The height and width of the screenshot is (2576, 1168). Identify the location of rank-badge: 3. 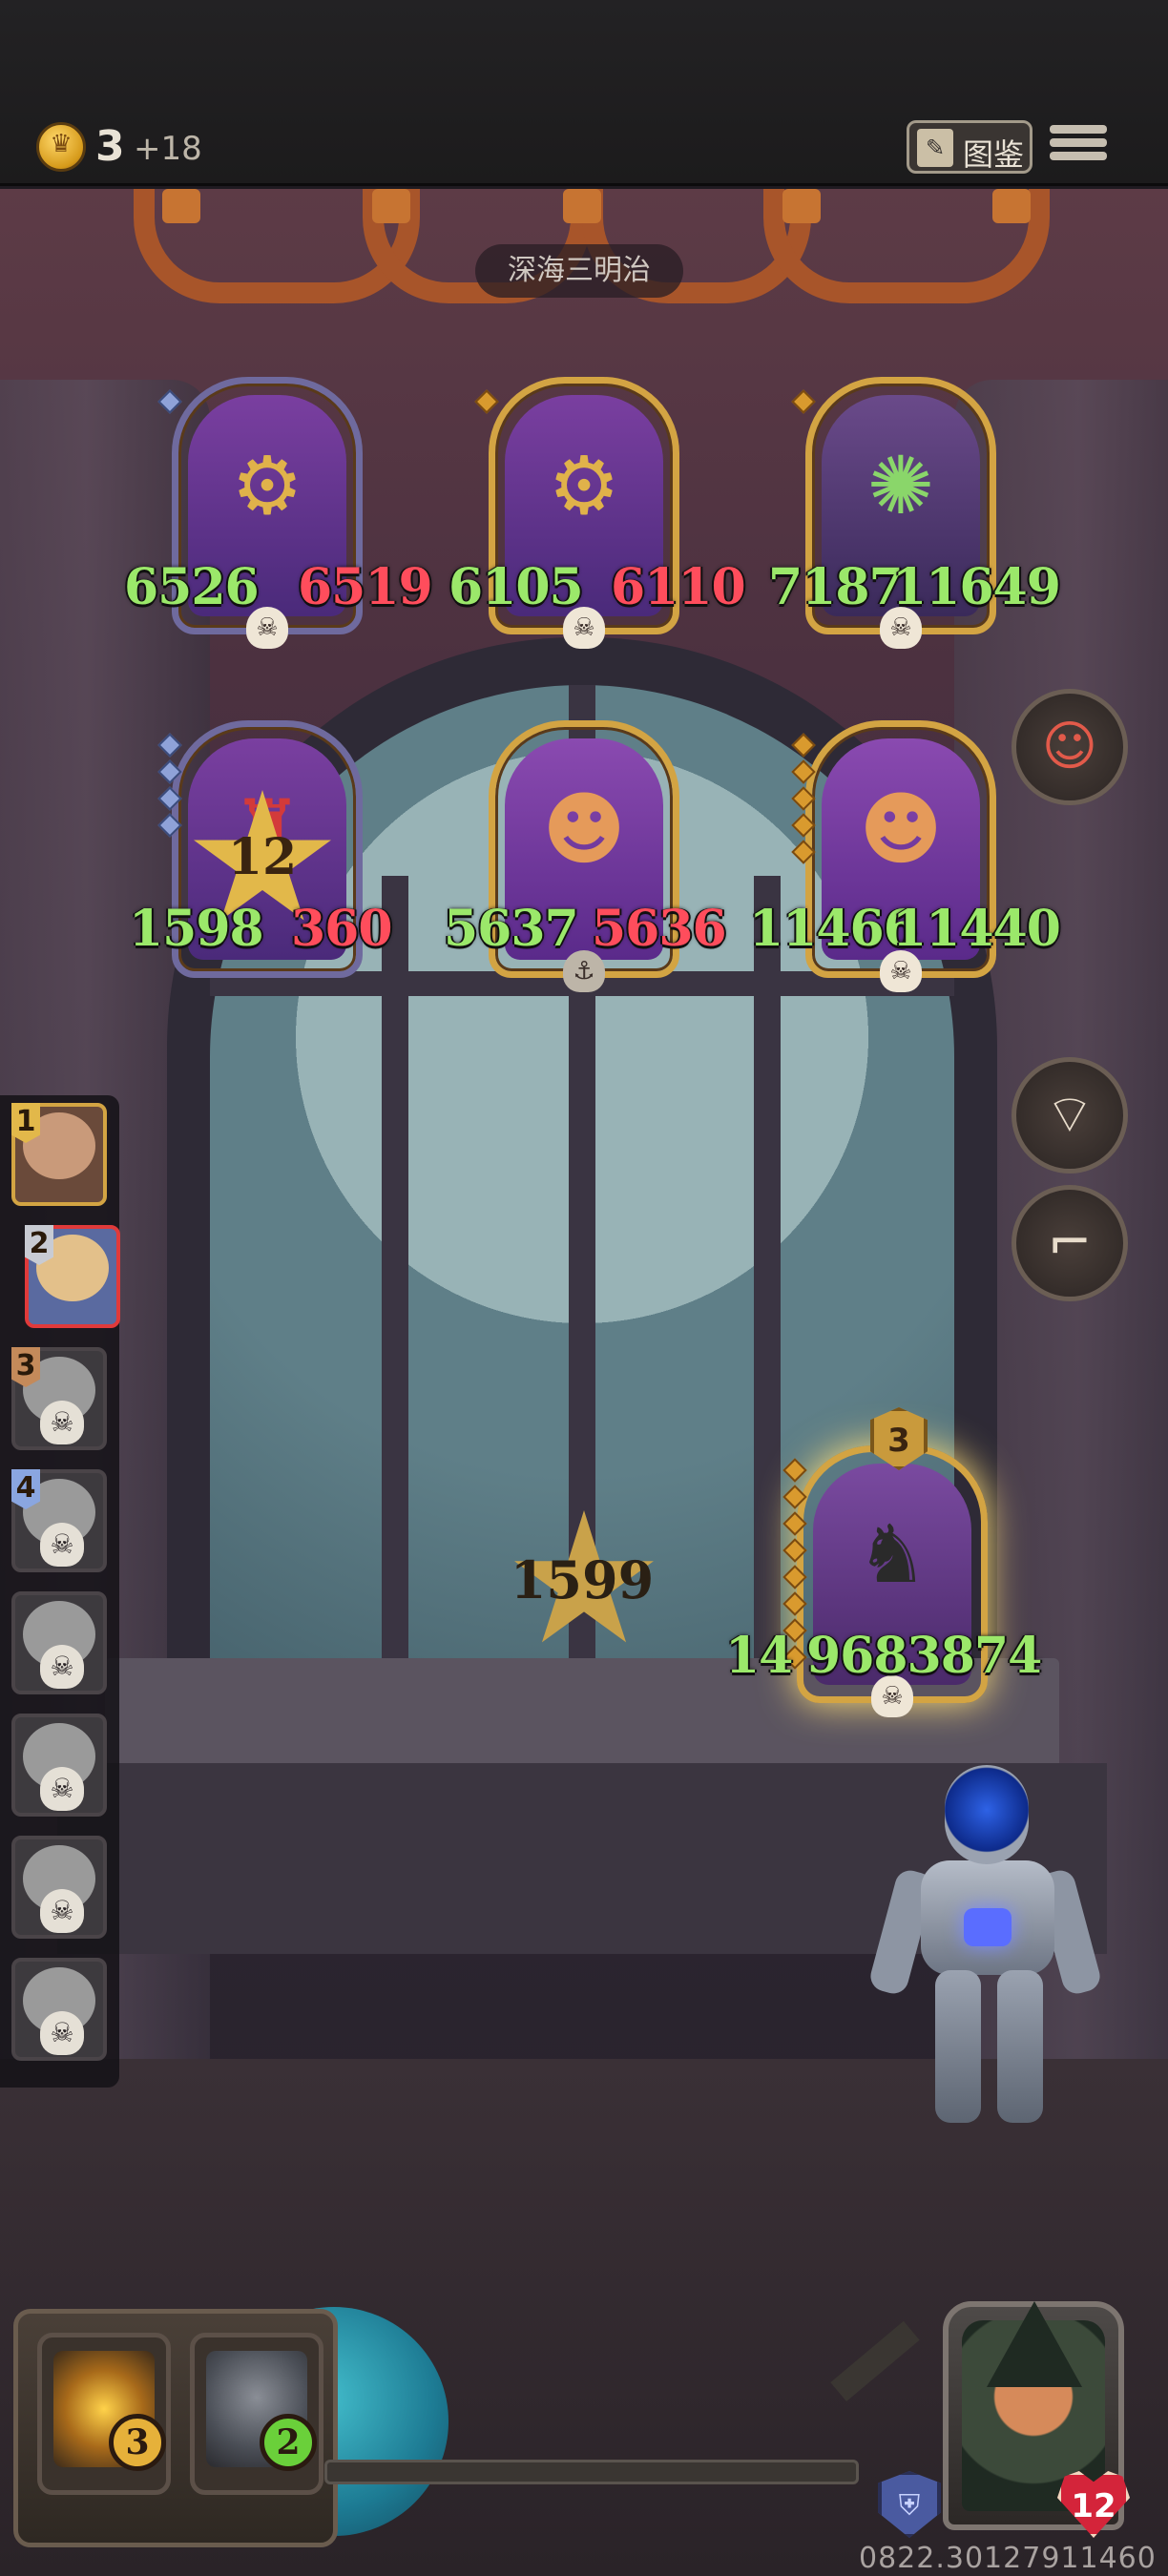
(26, 1367).